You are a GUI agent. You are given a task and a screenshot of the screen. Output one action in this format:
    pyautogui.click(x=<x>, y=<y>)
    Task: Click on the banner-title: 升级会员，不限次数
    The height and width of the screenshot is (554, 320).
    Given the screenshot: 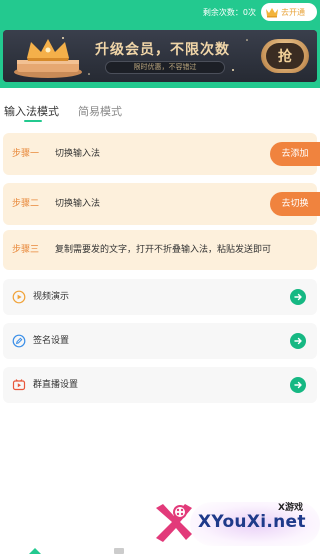 What is the action you would take?
    pyautogui.click(x=162, y=50)
    